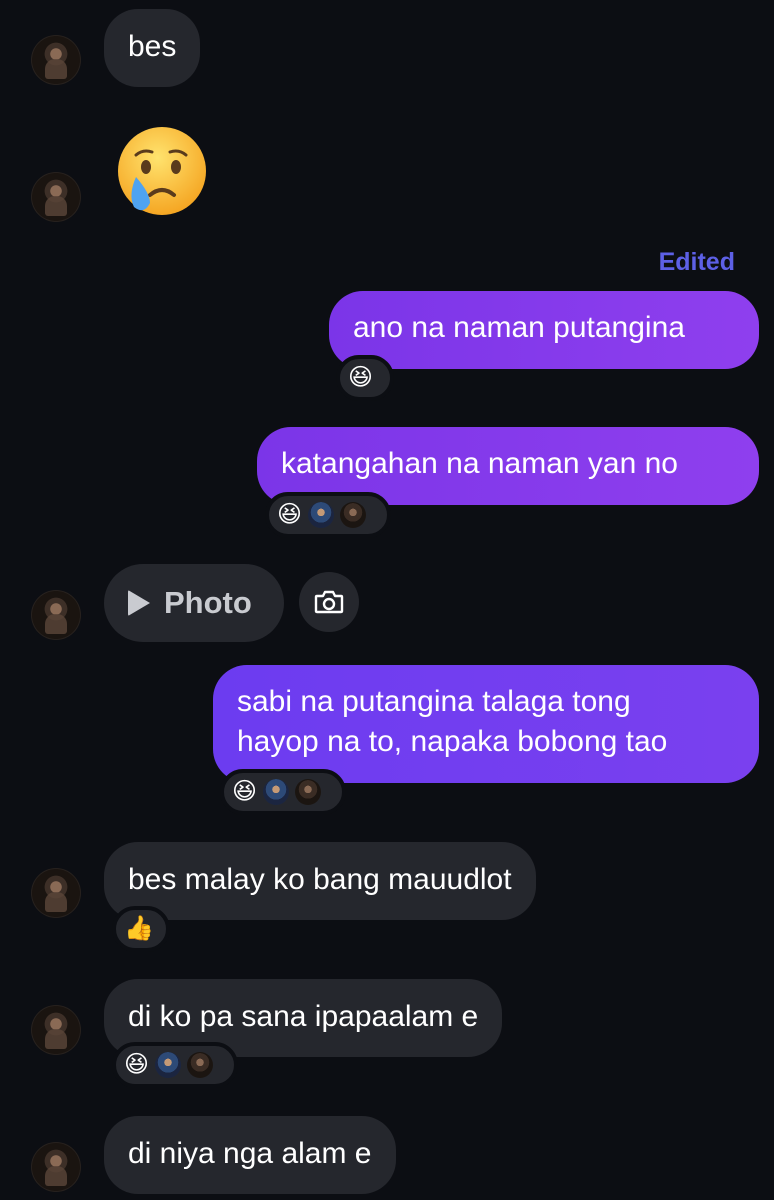 The width and height of the screenshot is (774, 1200). I want to click on message-text: di niya nga alam e, so click(250, 1153).